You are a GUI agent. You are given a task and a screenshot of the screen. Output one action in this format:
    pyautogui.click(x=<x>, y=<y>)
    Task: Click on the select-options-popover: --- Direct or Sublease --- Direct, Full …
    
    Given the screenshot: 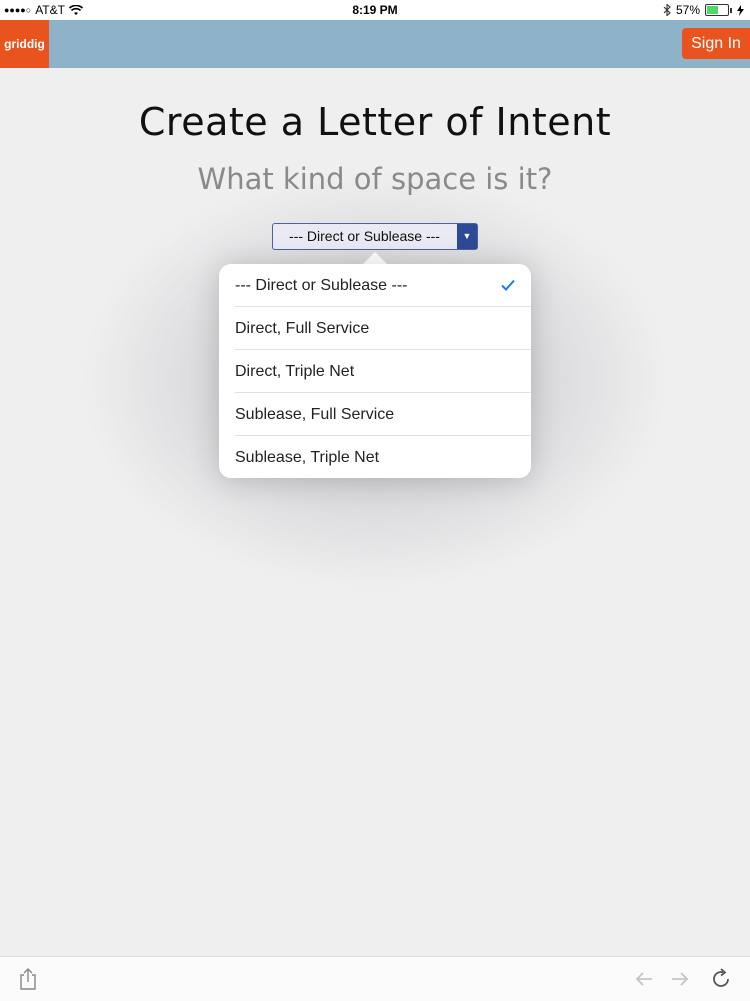 What is the action you would take?
    pyautogui.click(x=375, y=371)
    